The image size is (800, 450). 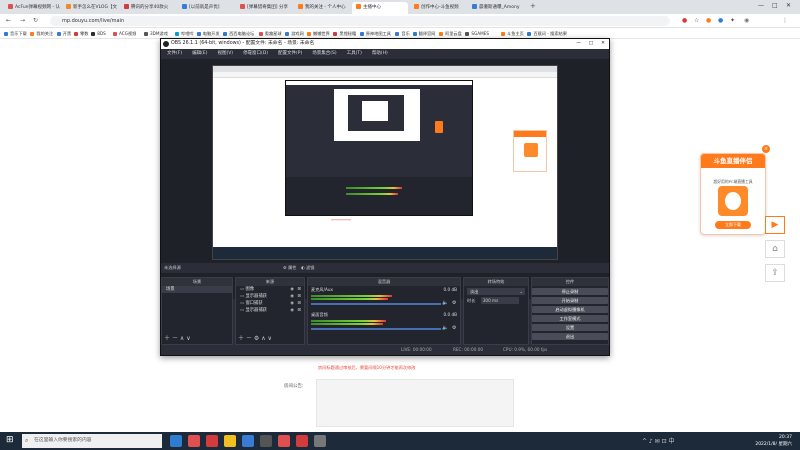 What do you see at coordinates (360, 21) in the screenshot?
I see `url-input: mp.douyu.com/live/main` at bounding box center [360, 21].